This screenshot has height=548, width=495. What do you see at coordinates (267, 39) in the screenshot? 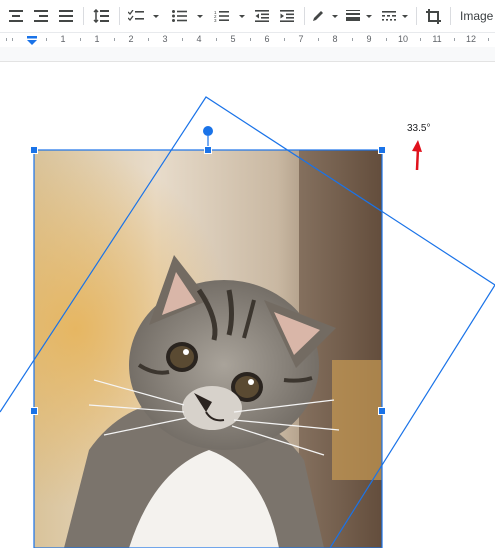
I see `ruler-label: 6` at bounding box center [267, 39].